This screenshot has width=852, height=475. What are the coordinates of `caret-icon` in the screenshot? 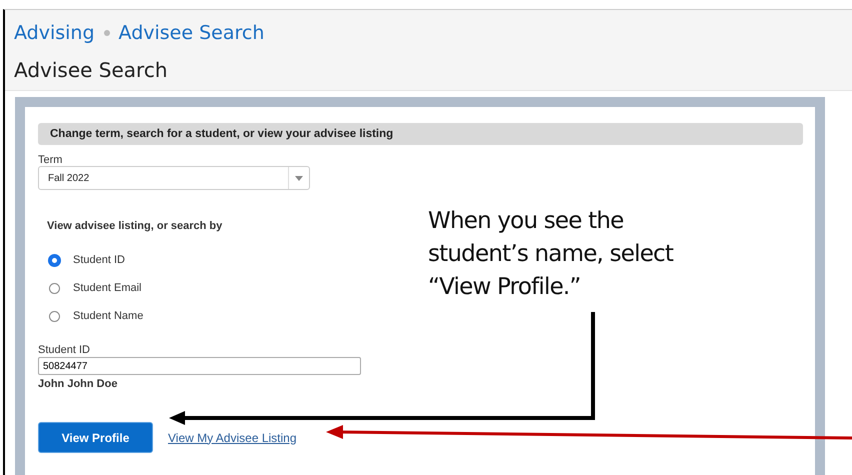 It's located at (299, 178).